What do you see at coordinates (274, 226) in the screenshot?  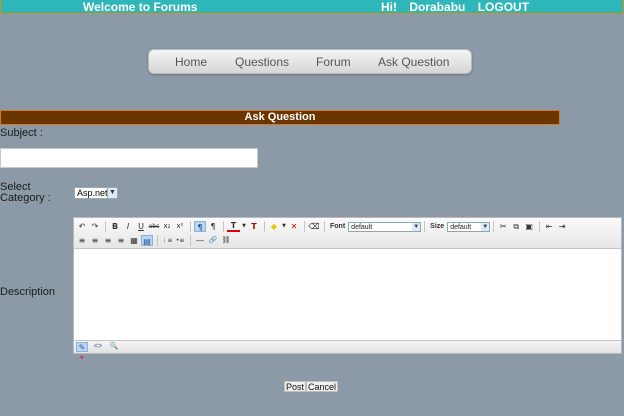 I see `highlight-color-icon: ◆` at bounding box center [274, 226].